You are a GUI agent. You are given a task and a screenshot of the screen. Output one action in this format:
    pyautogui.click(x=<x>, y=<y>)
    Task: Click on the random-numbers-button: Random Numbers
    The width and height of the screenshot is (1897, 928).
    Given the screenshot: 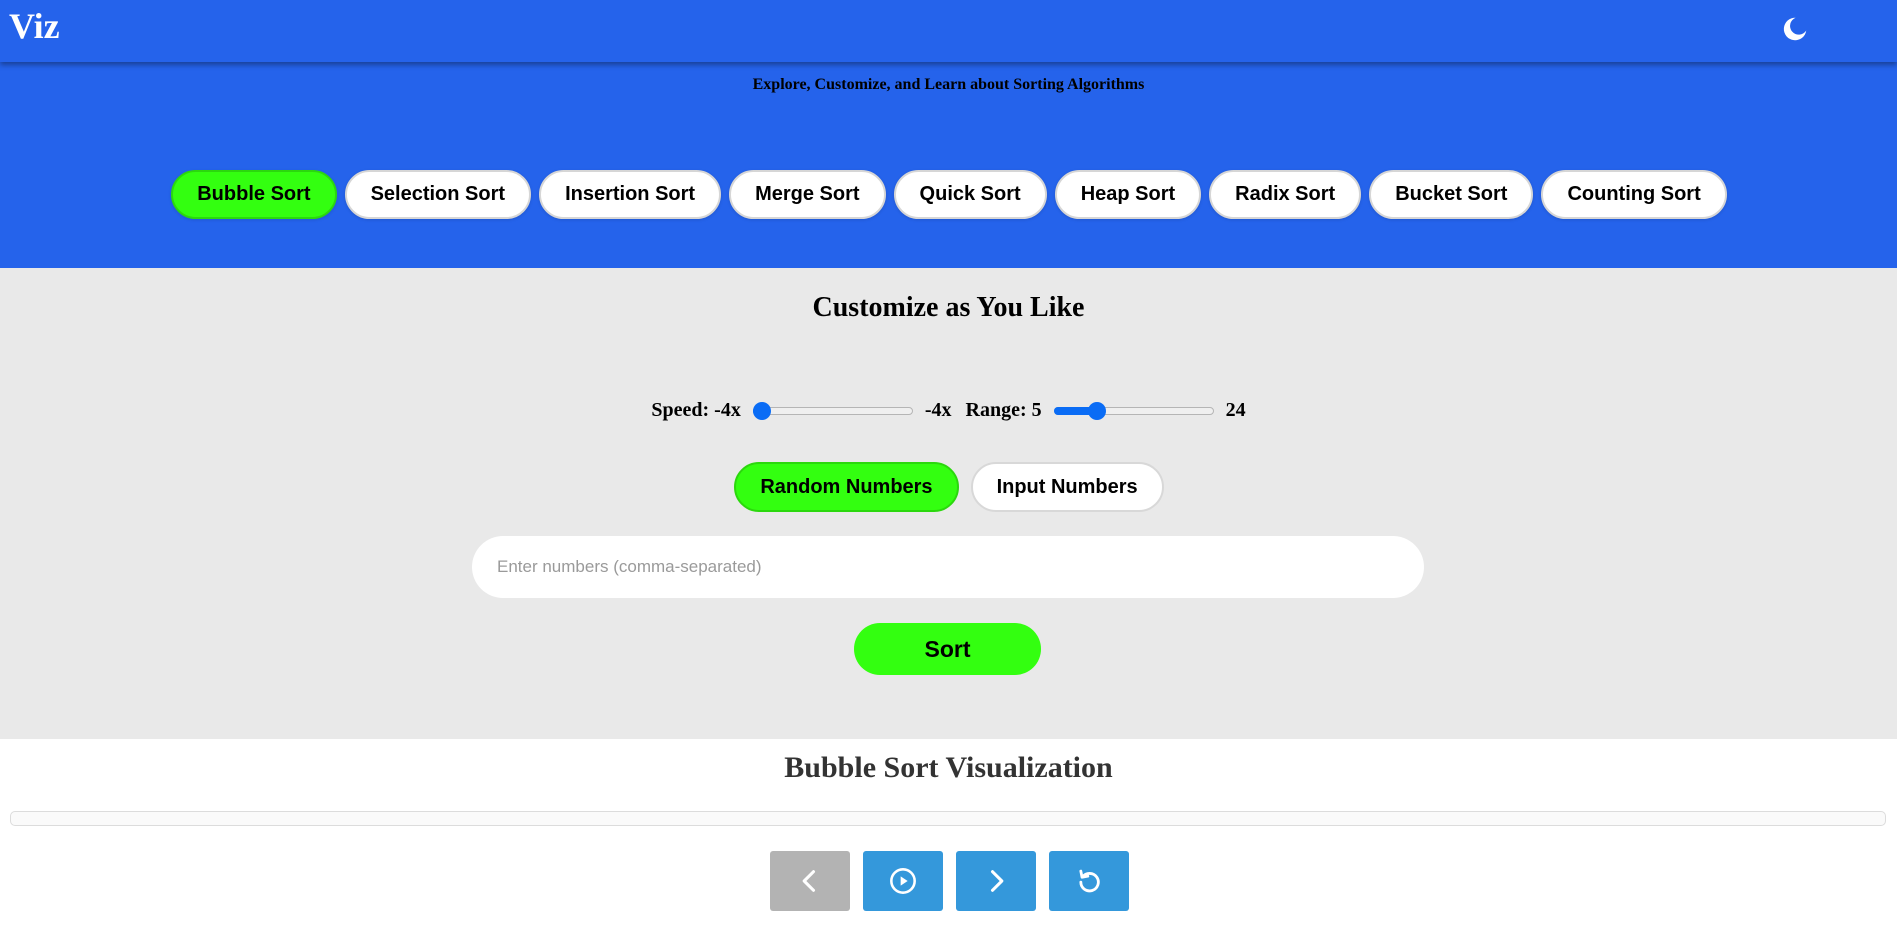 What is the action you would take?
    pyautogui.click(x=846, y=487)
    